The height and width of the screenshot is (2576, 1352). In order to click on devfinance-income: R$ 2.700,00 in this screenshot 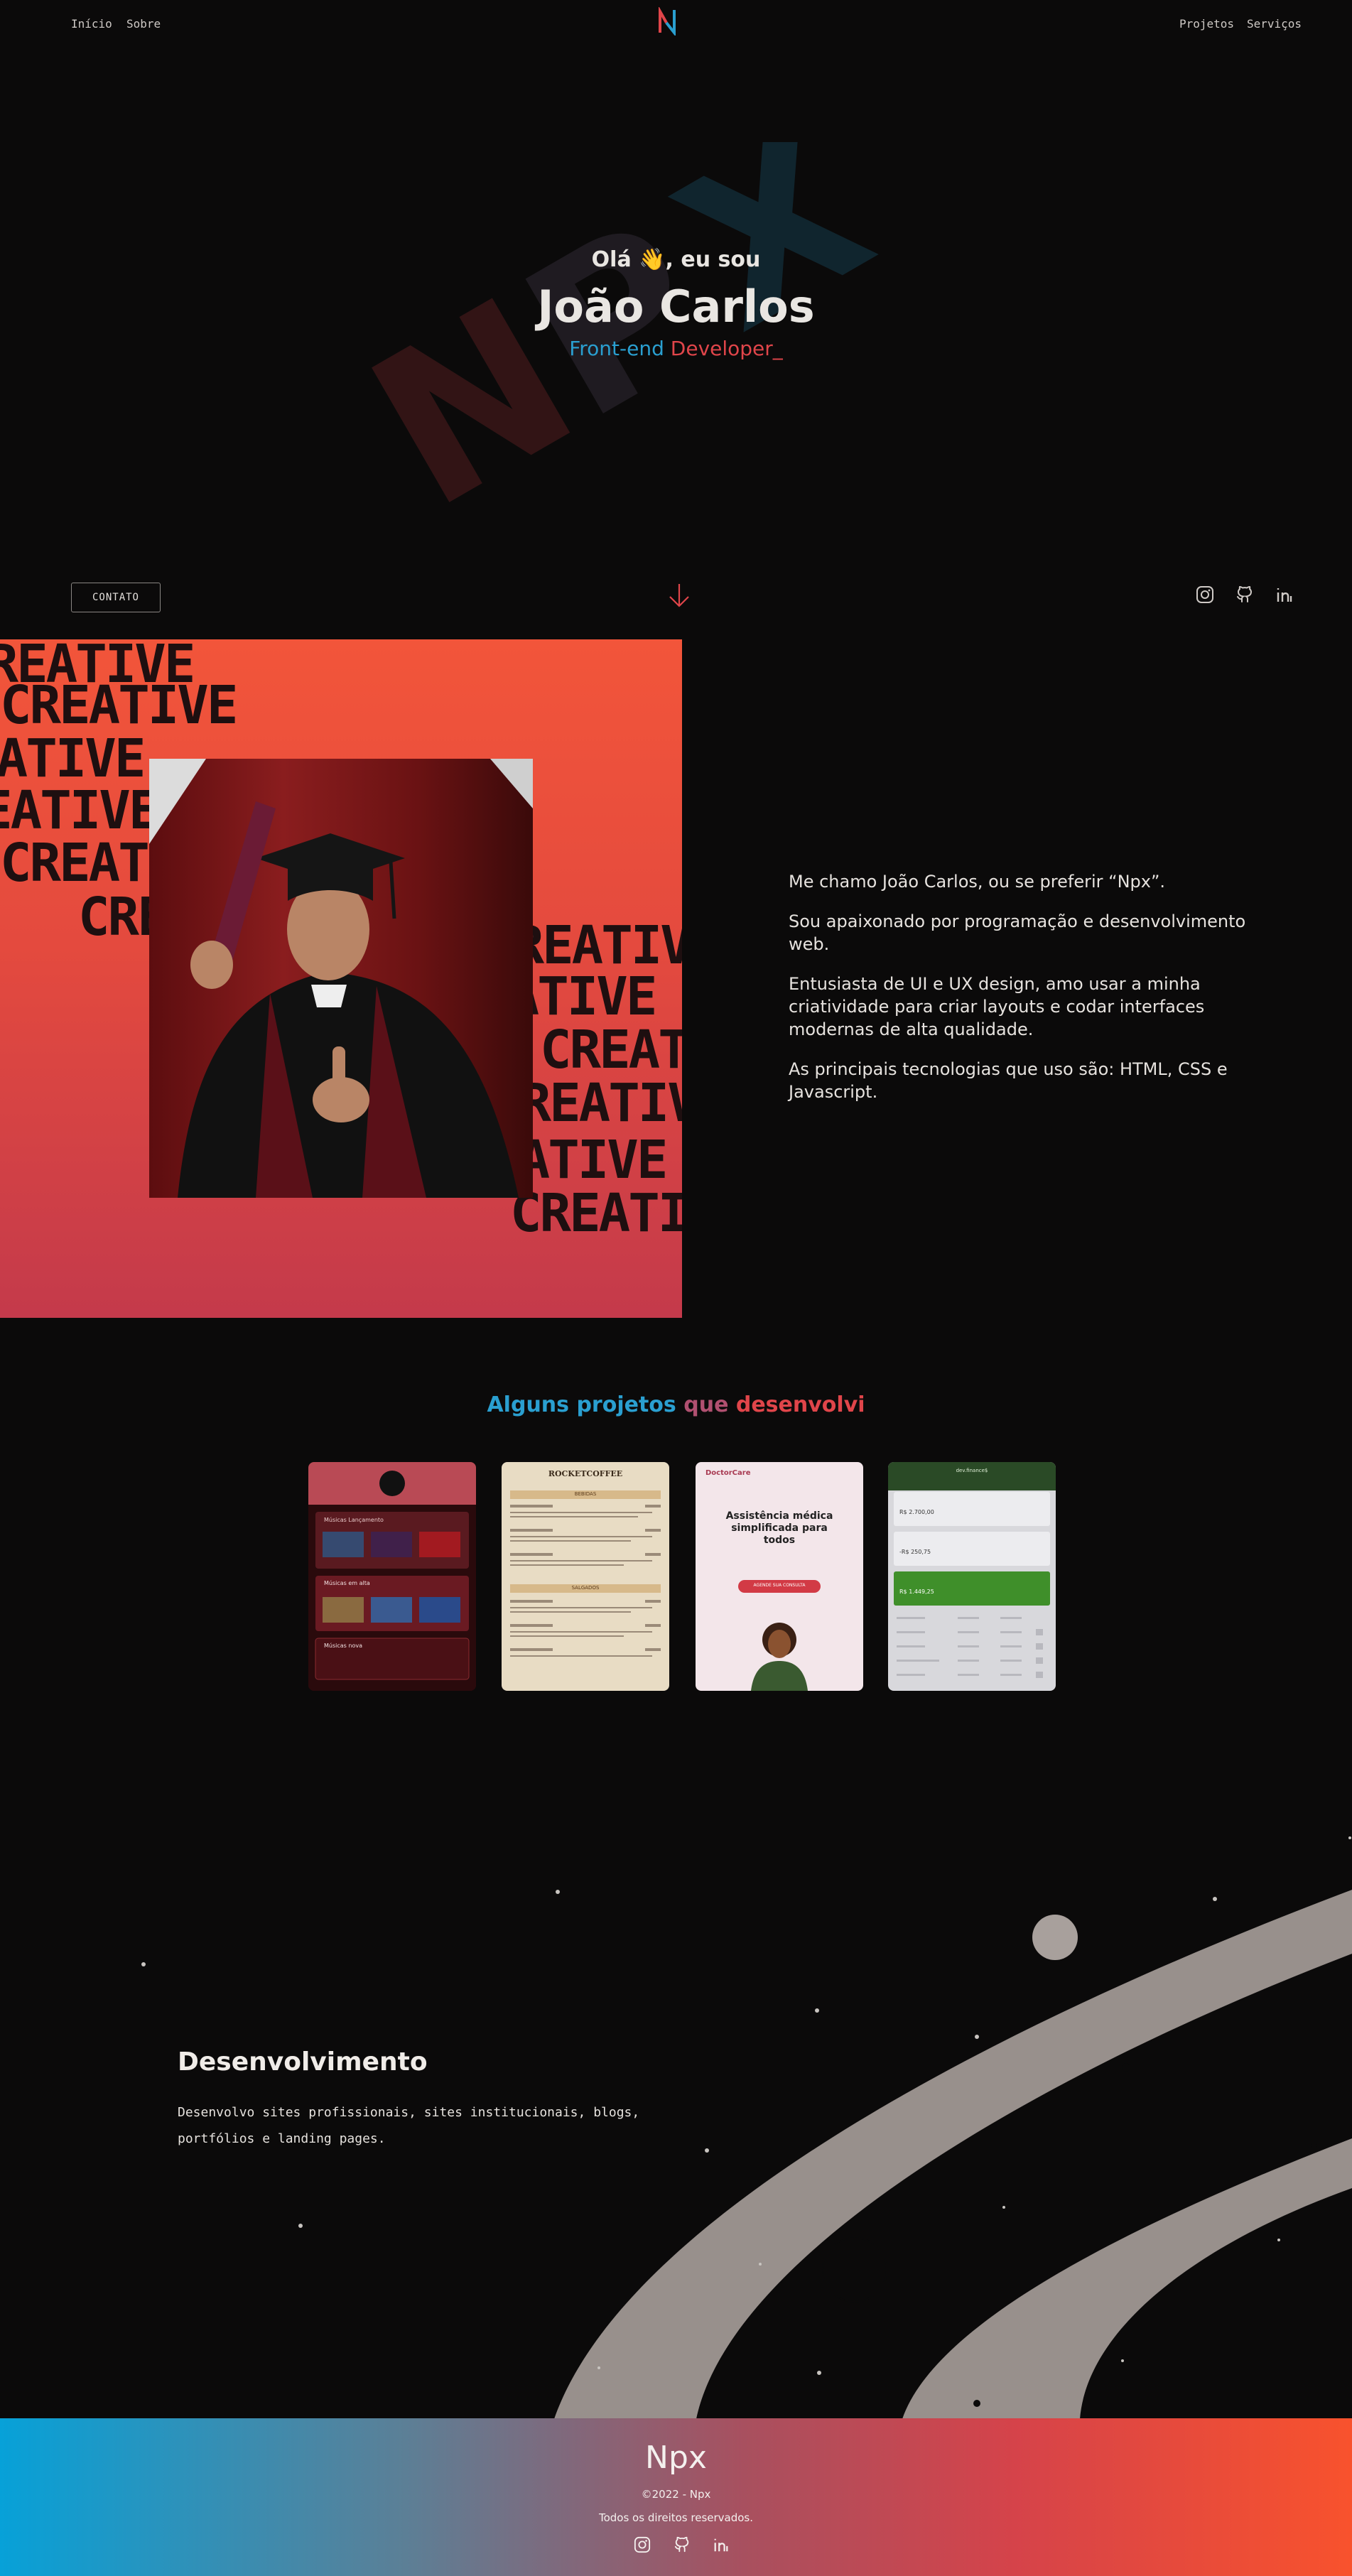, I will do `click(916, 1512)`.